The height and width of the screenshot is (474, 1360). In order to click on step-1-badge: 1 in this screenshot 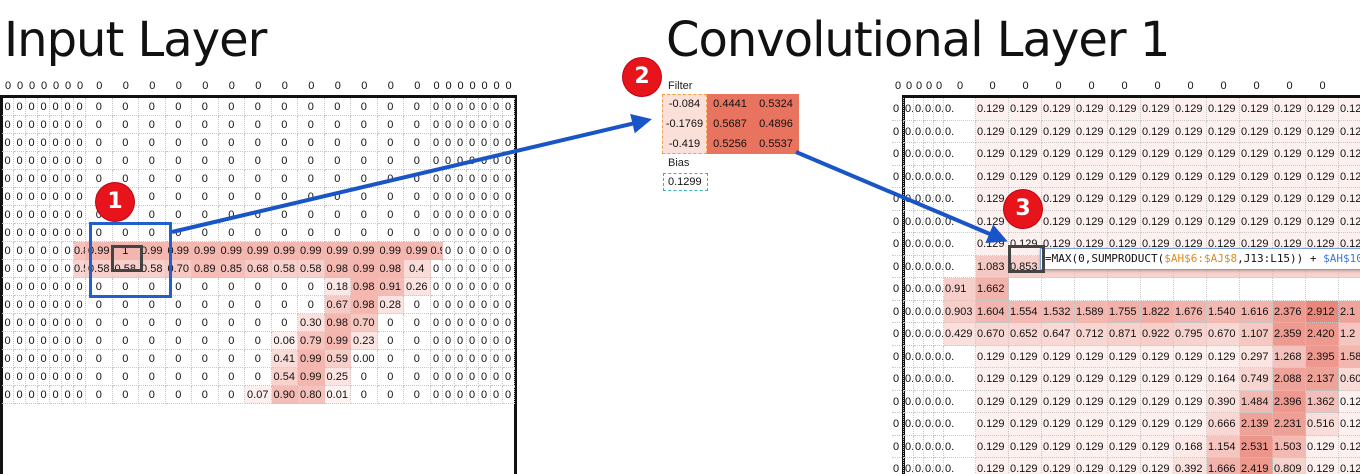, I will do `click(115, 202)`.